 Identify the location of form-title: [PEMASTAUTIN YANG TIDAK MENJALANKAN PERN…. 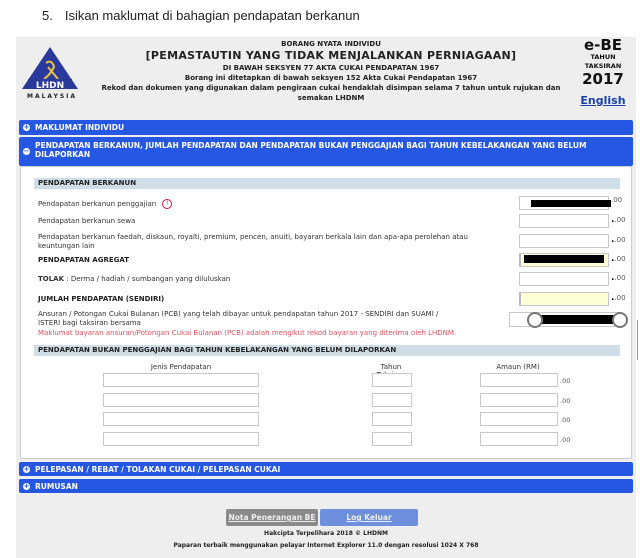
(331, 55).